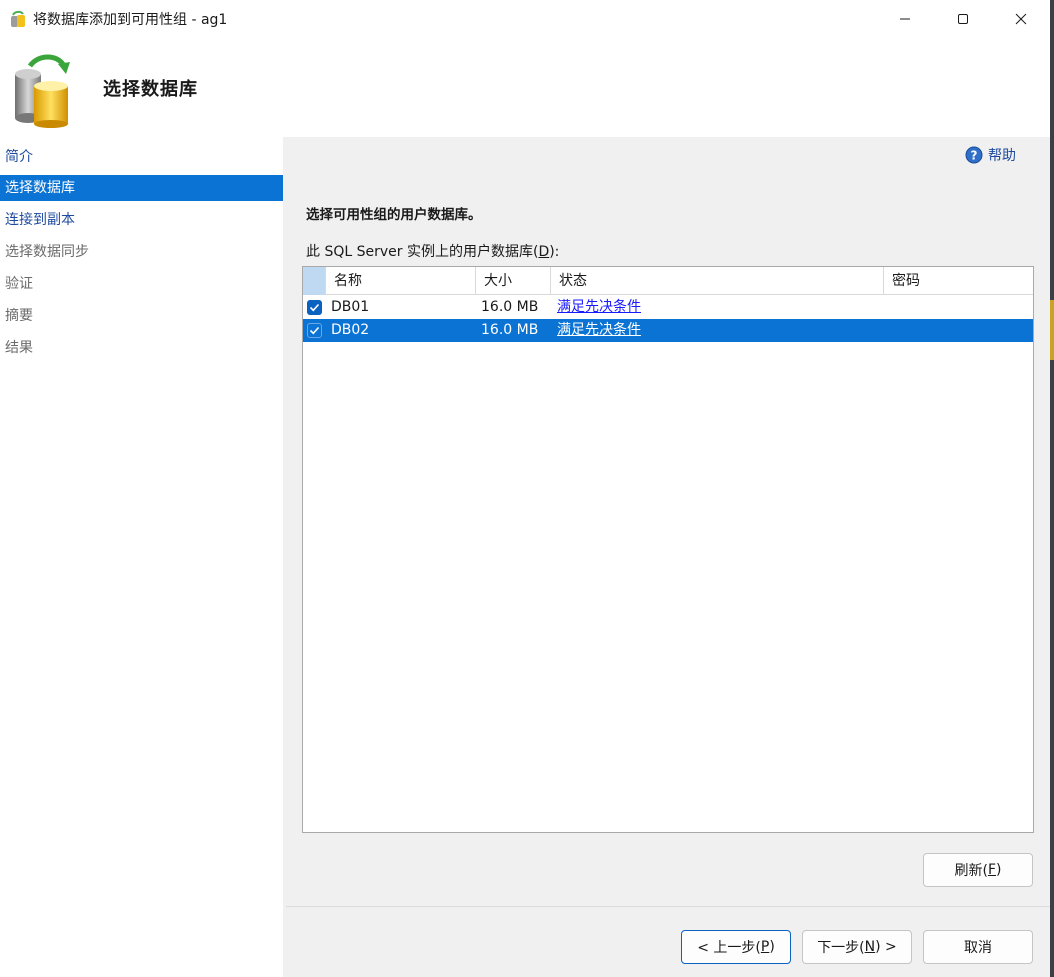 Image resolution: width=1054 pixels, height=977 pixels. Describe the element at coordinates (525, 87) in the screenshot. I see `page-header: 选择数据库` at that location.